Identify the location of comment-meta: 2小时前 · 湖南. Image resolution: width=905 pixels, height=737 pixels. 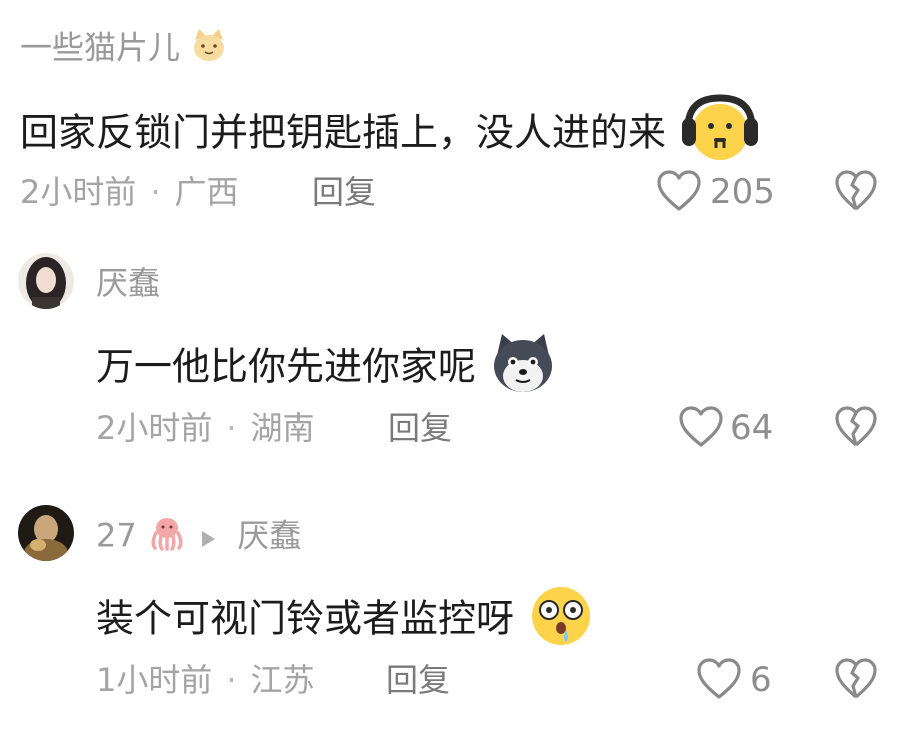
(205, 428).